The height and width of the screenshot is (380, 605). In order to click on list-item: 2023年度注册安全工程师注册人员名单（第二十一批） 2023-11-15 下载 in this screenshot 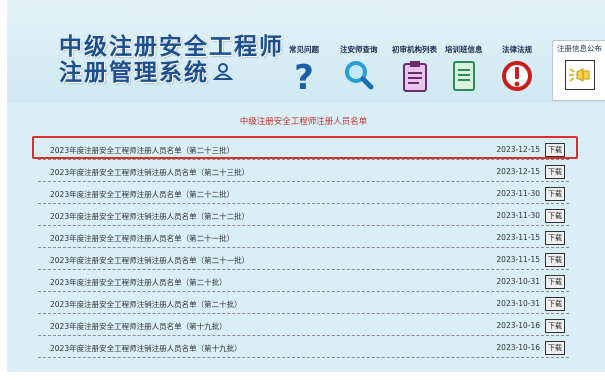, I will do `click(303, 237)`.